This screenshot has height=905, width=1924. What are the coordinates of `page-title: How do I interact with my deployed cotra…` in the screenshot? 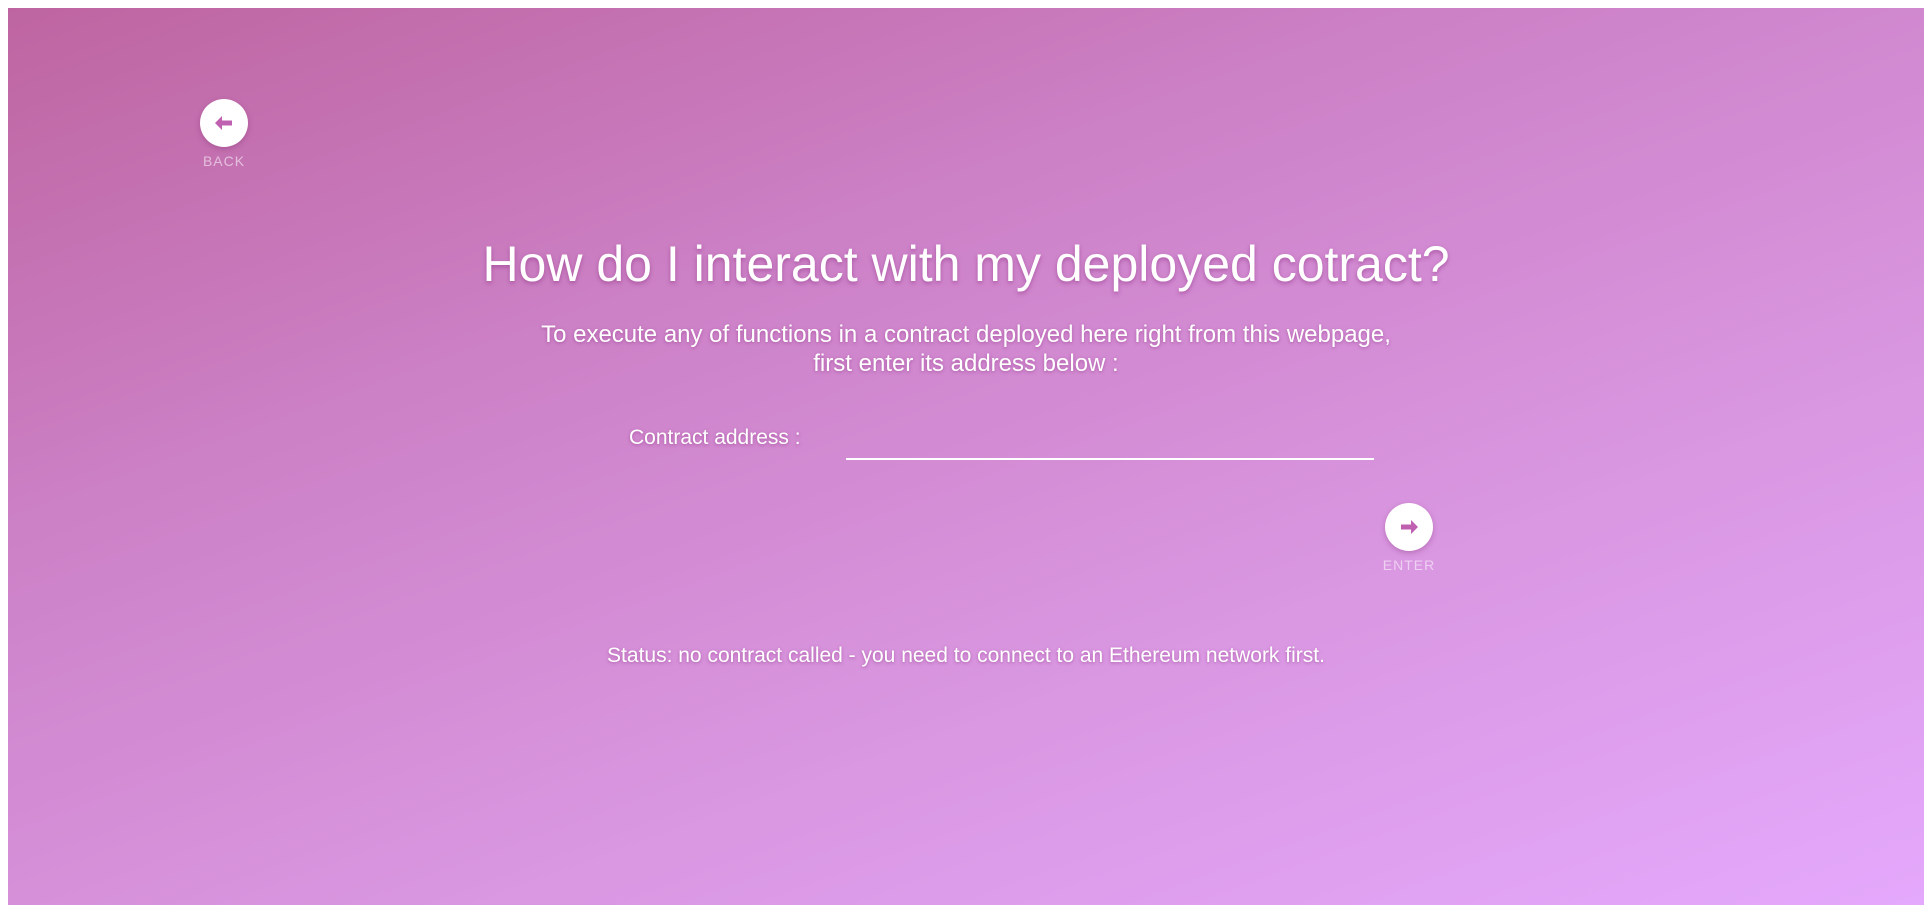 It's located at (966, 264).